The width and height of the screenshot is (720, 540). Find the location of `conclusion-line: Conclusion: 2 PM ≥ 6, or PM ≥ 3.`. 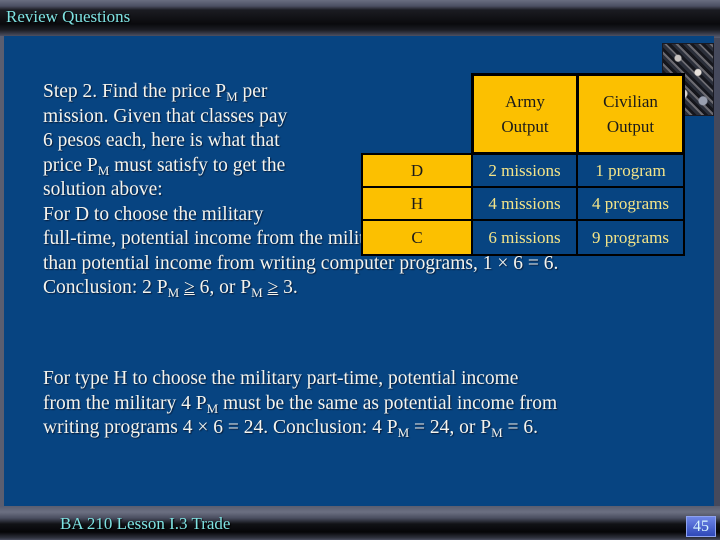

conclusion-line: Conclusion: 2 PM ≥ 6, or PM ≥ 3. is located at coordinates (170, 288).